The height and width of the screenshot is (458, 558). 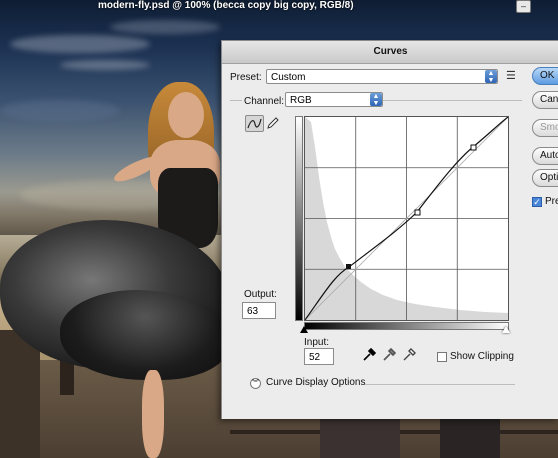 What do you see at coordinates (551, 201) in the screenshot?
I see `preview-label: Preview` at bounding box center [551, 201].